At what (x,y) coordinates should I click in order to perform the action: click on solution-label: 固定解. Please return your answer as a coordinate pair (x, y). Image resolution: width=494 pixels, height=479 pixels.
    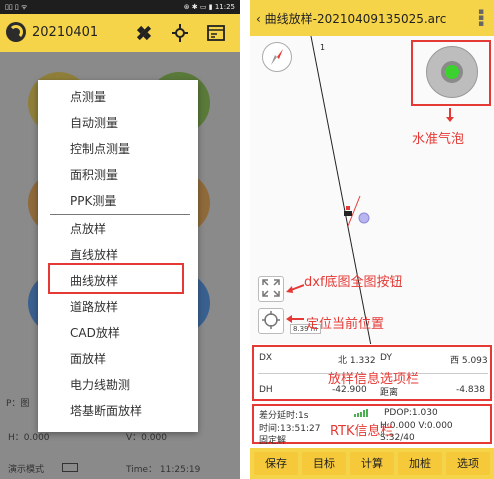
    Looking at the image, I should click on (273, 441).